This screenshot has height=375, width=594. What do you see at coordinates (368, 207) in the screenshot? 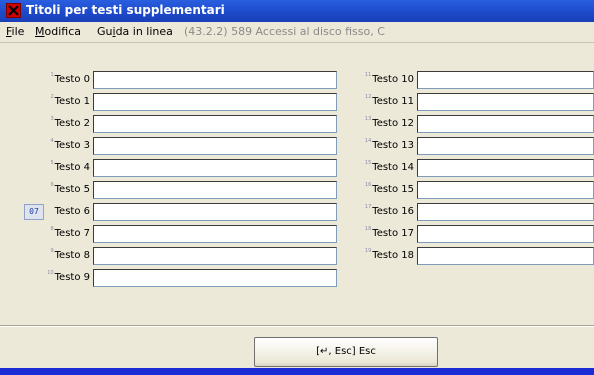
I see `field-number: 17` at bounding box center [368, 207].